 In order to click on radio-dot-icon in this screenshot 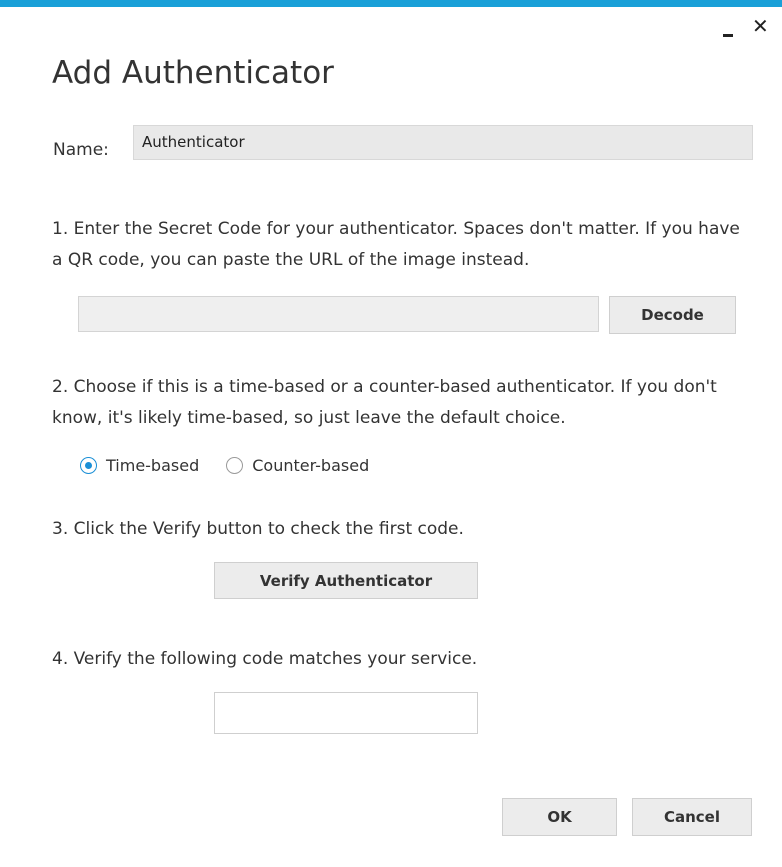, I will do `click(88, 465)`.